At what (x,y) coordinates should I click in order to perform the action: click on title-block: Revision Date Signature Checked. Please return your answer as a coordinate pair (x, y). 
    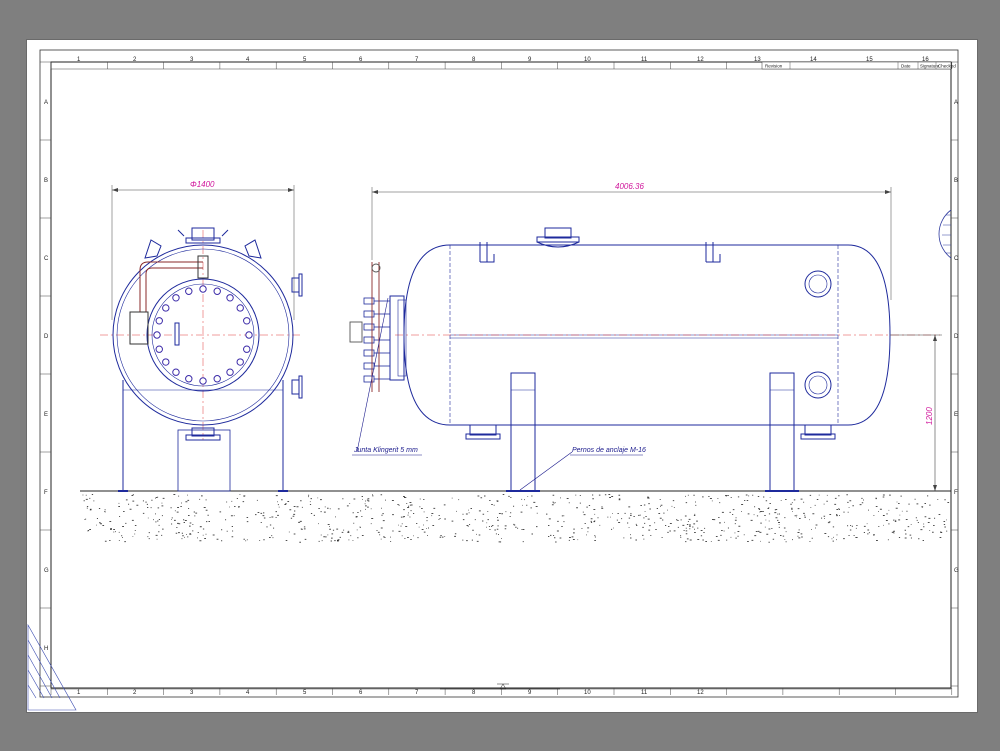
    Looking at the image, I should click on (858, 65).